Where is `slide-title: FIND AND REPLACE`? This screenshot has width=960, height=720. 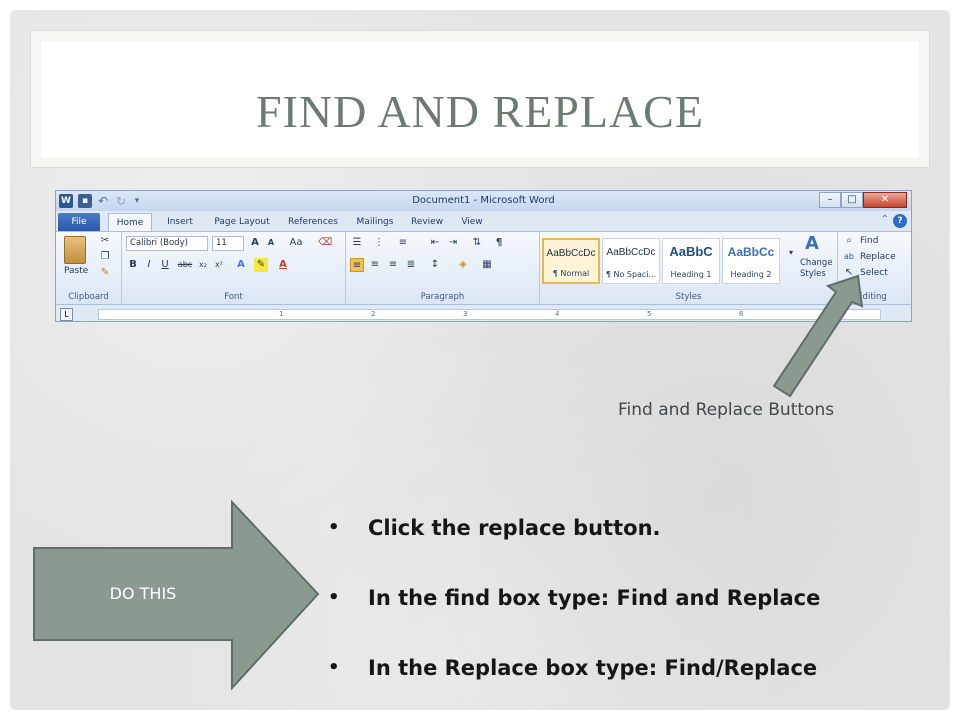
slide-title: FIND AND REPLACE is located at coordinates (480, 111).